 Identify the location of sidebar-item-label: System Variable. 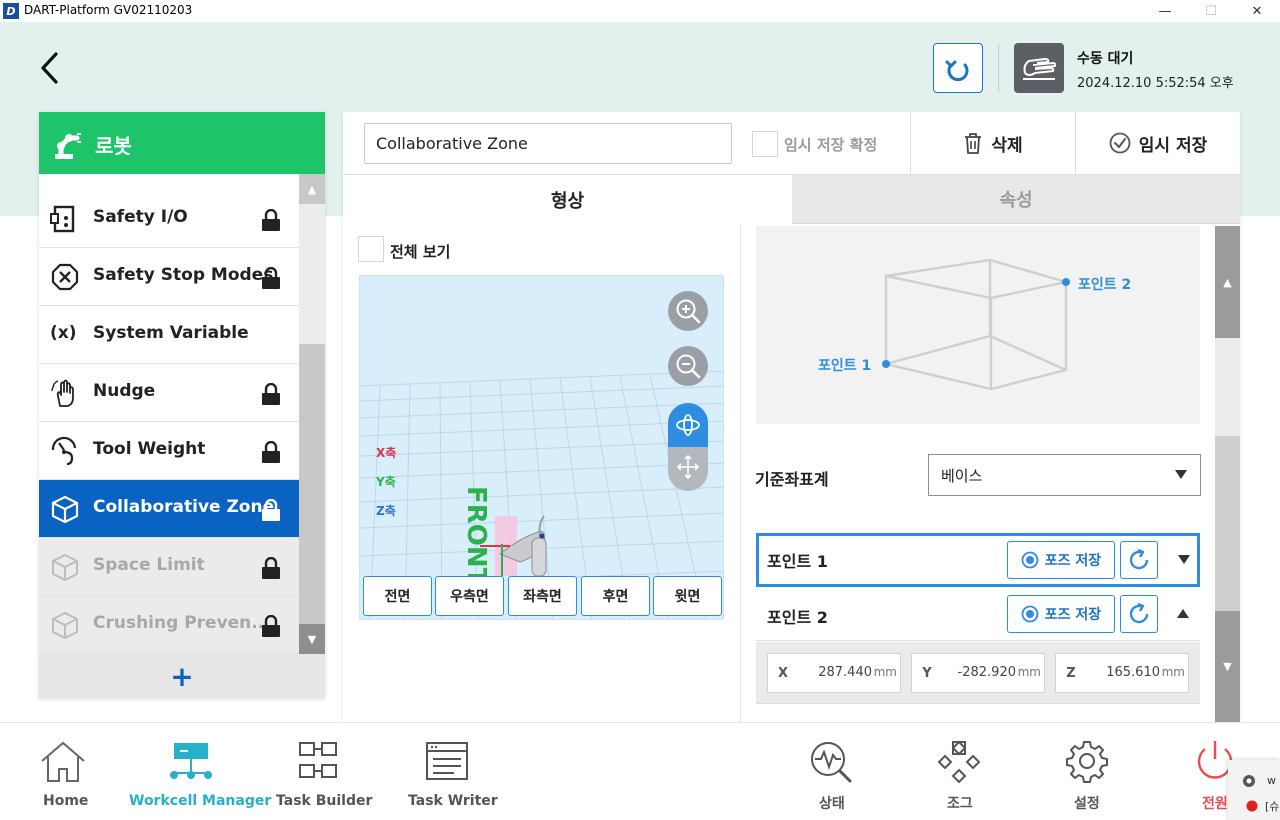
(171, 333).